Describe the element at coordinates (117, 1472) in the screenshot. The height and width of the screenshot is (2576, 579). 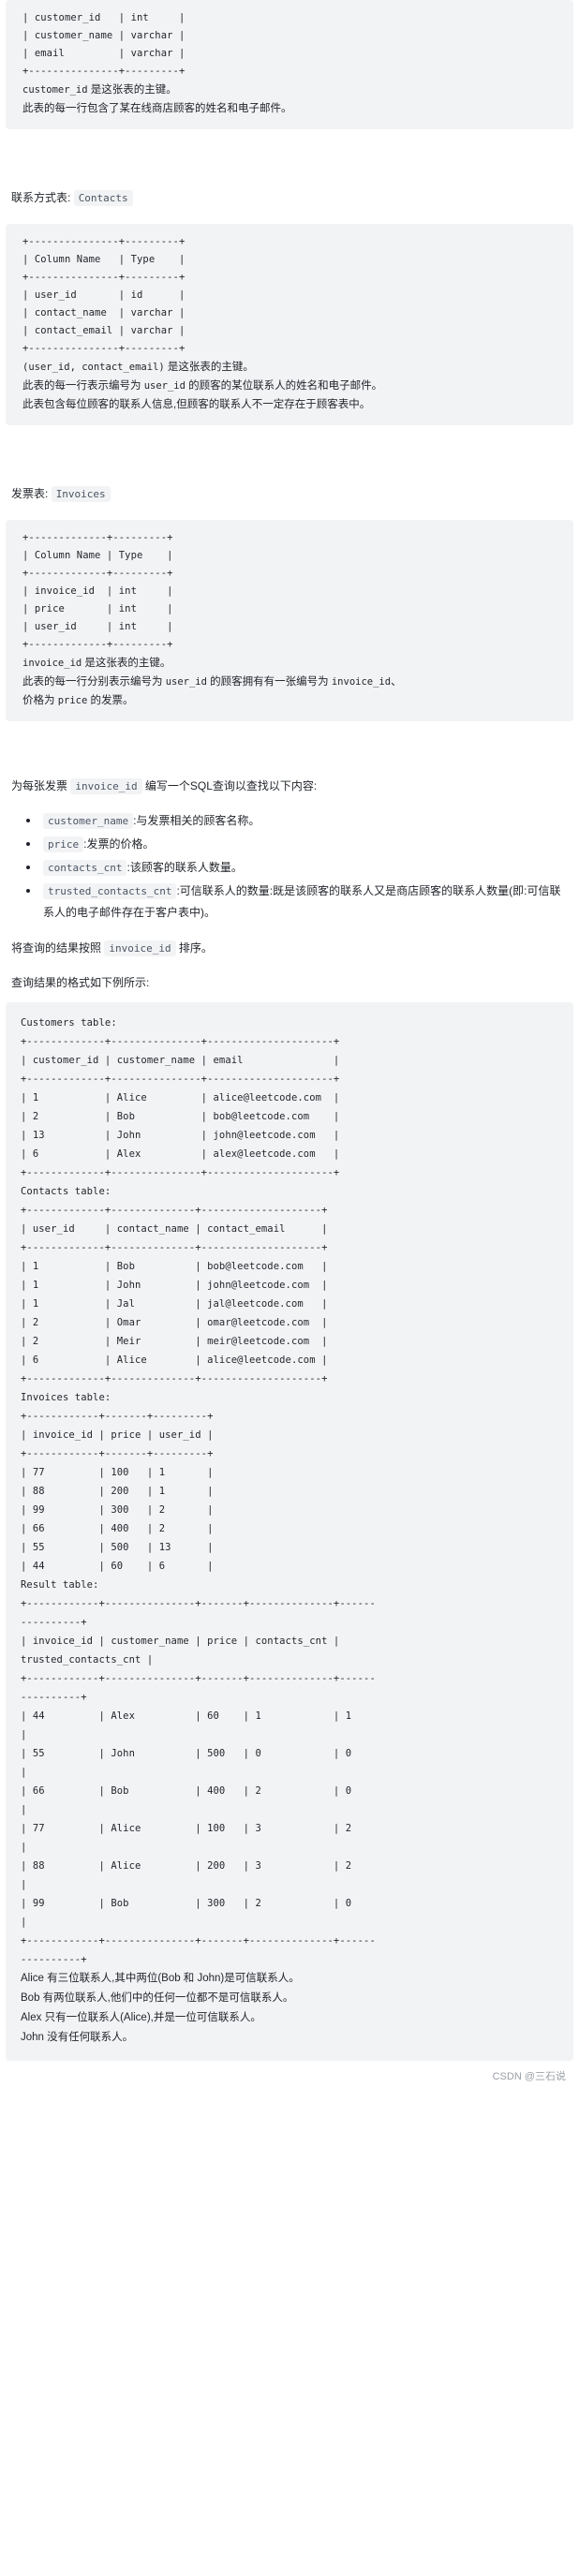
I see `code-line: | 77 | 100 | 1 |` at that location.